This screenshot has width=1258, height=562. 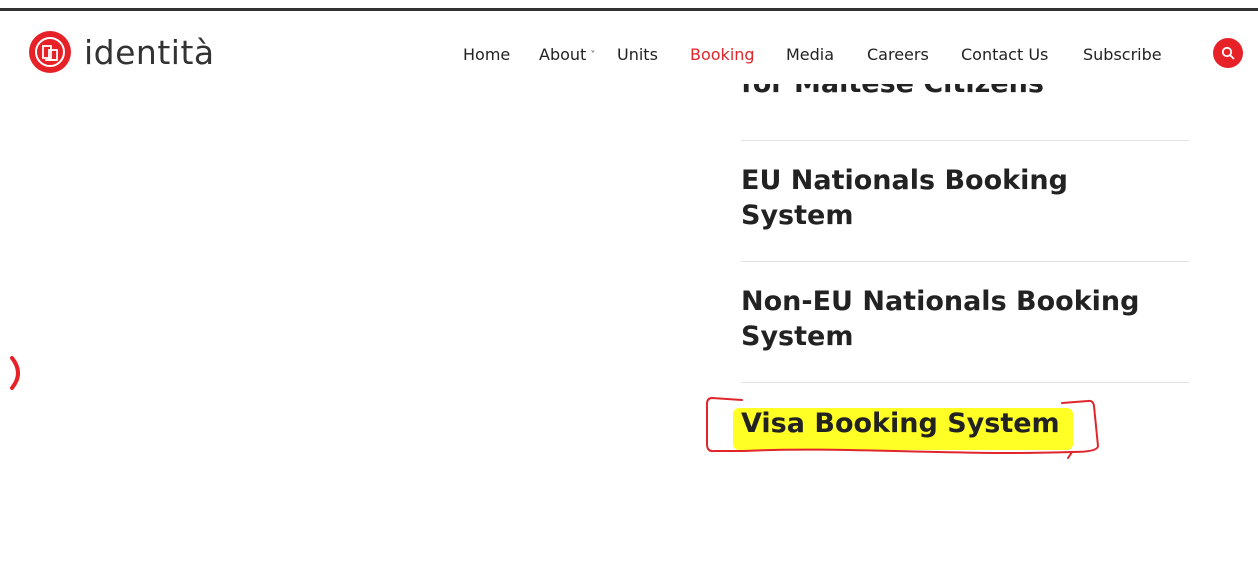 What do you see at coordinates (486, 55) in the screenshot?
I see `nav-home: Home` at bounding box center [486, 55].